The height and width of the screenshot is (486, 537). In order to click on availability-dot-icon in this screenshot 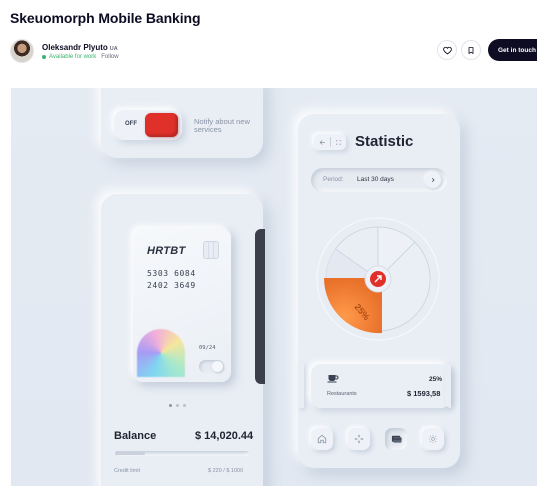, I will do `click(44, 56)`.